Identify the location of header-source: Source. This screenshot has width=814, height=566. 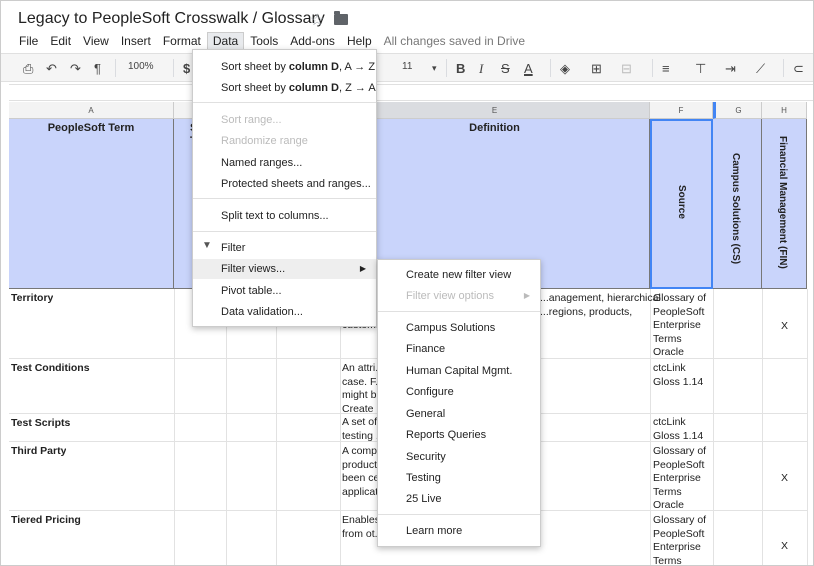
(681, 204).